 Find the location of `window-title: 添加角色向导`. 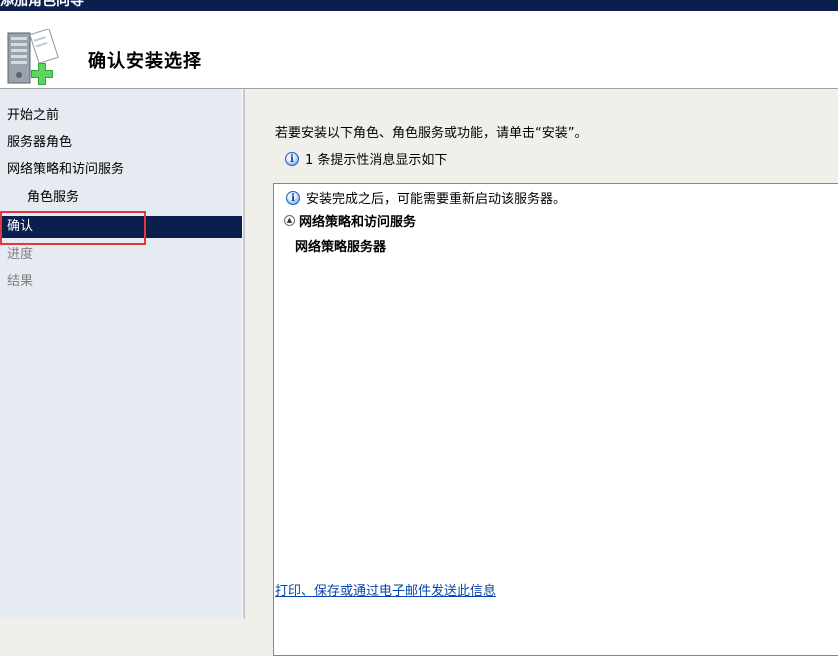

window-title: 添加角色向导 is located at coordinates (42, 4).